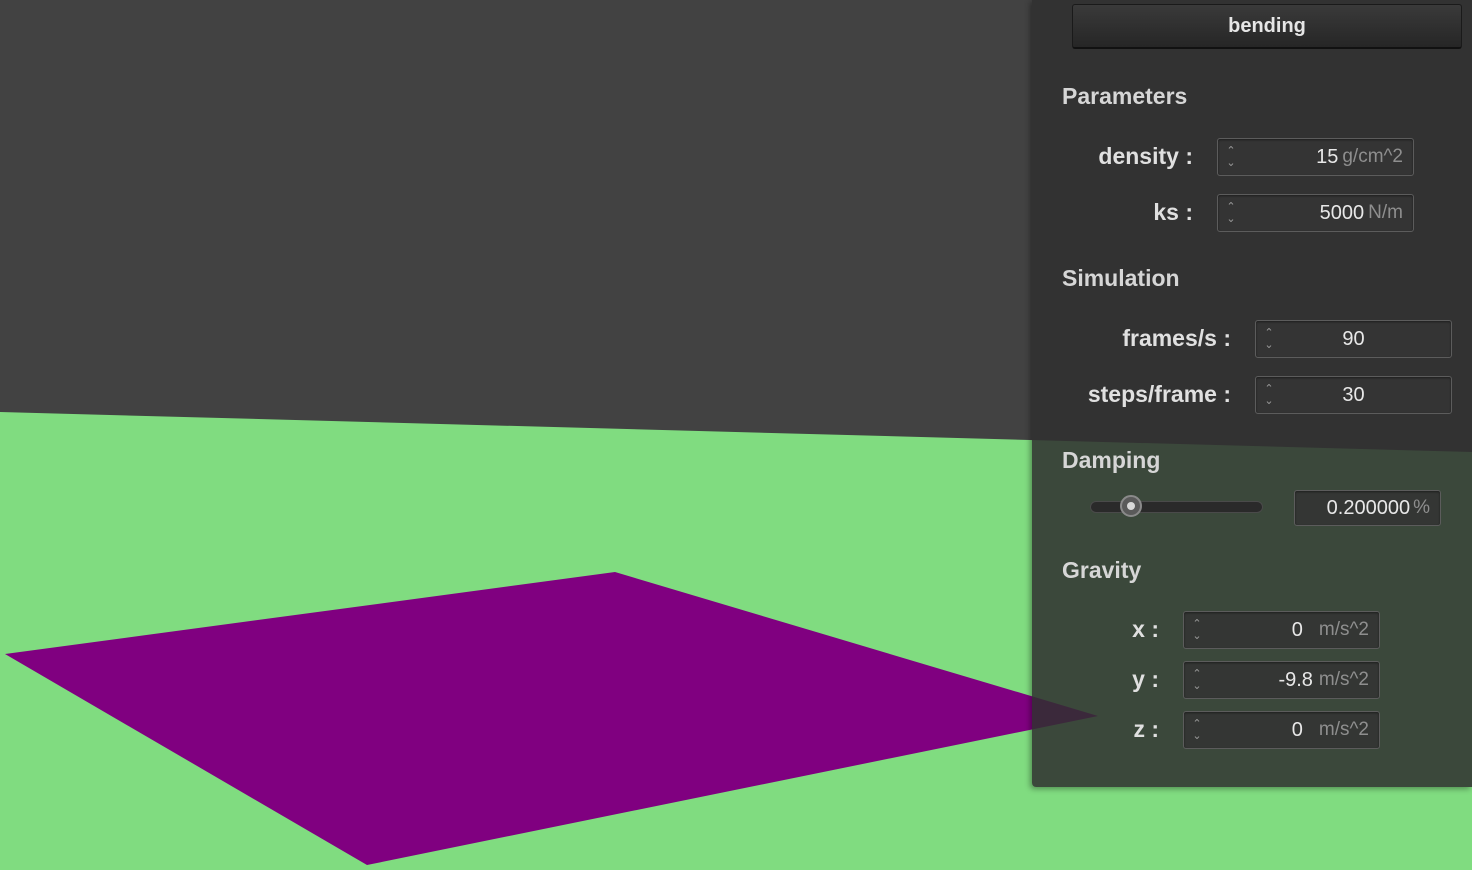 The width and height of the screenshot is (1472, 870). What do you see at coordinates (1145, 679) in the screenshot?
I see `gravity-y-label: y :` at bounding box center [1145, 679].